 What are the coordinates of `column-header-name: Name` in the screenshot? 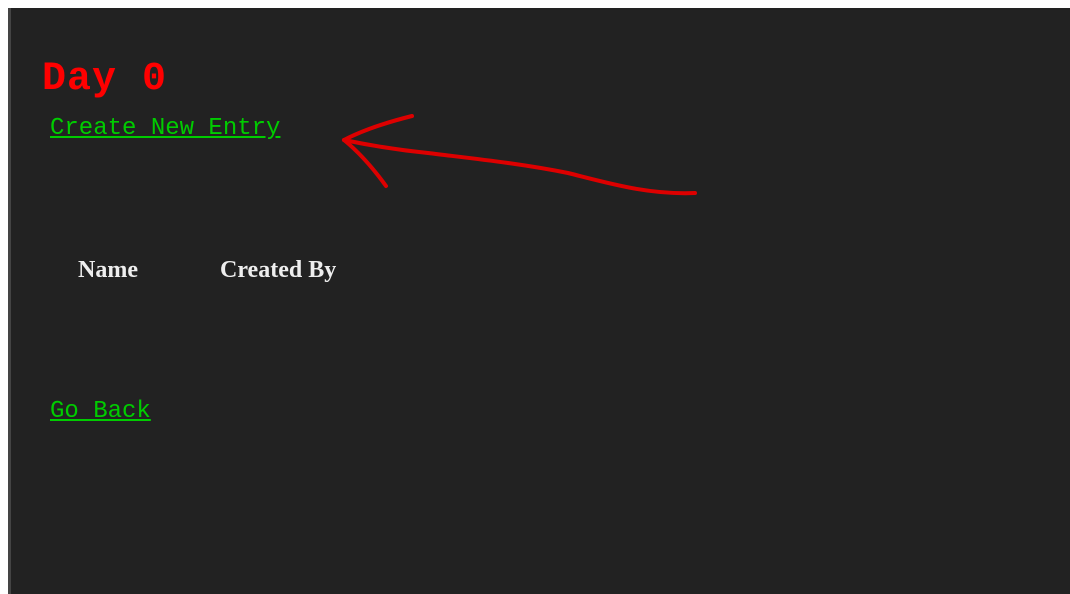 It's located at (108, 270).